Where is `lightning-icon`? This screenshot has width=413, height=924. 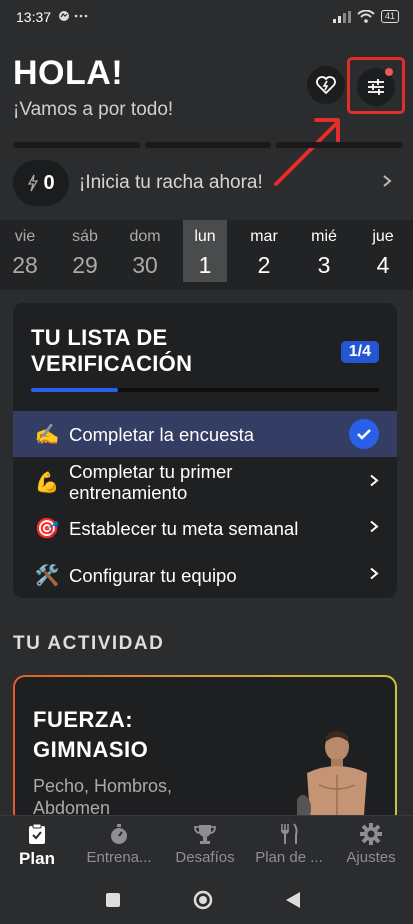 lightning-icon is located at coordinates (33, 183).